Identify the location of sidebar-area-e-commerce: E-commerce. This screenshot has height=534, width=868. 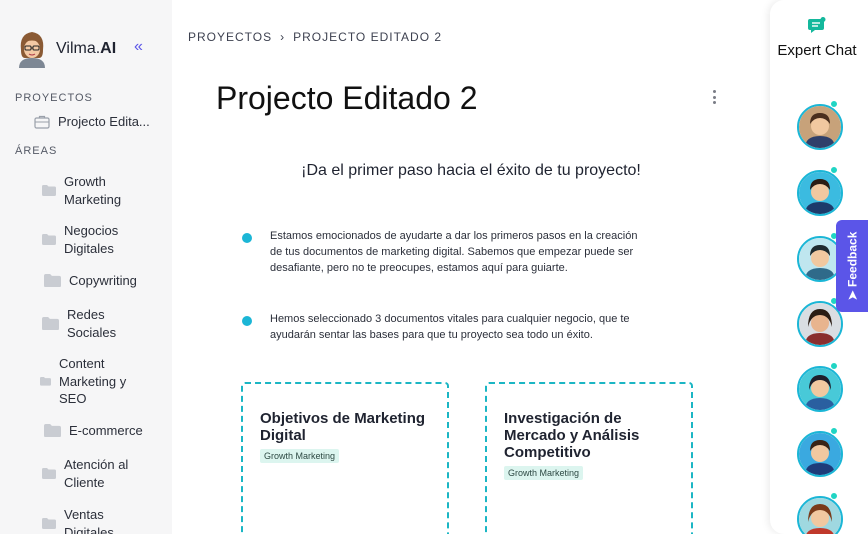
(101, 431).